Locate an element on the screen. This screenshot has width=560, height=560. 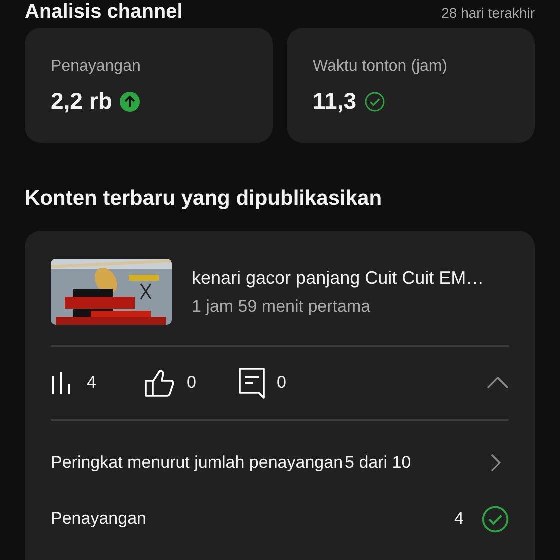
row-label: Peringkat menurut jumlah penayangan is located at coordinates (197, 463).